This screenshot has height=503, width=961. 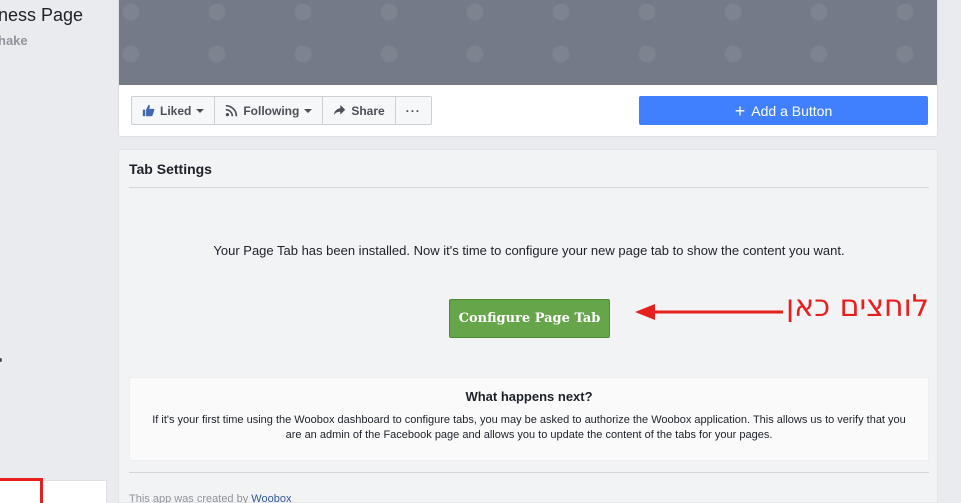 What do you see at coordinates (368, 110) in the screenshot?
I see `share-label: Share` at bounding box center [368, 110].